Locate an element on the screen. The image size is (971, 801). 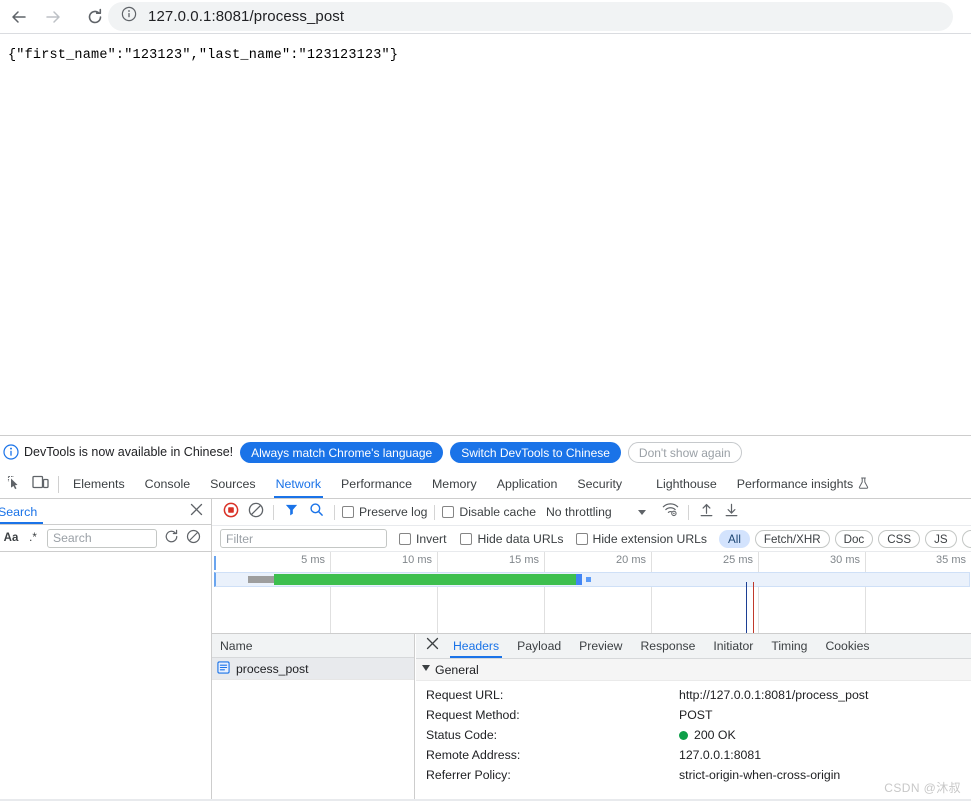
preserve-log-checkbox: Preserve log is located at coordinates (384, 512).